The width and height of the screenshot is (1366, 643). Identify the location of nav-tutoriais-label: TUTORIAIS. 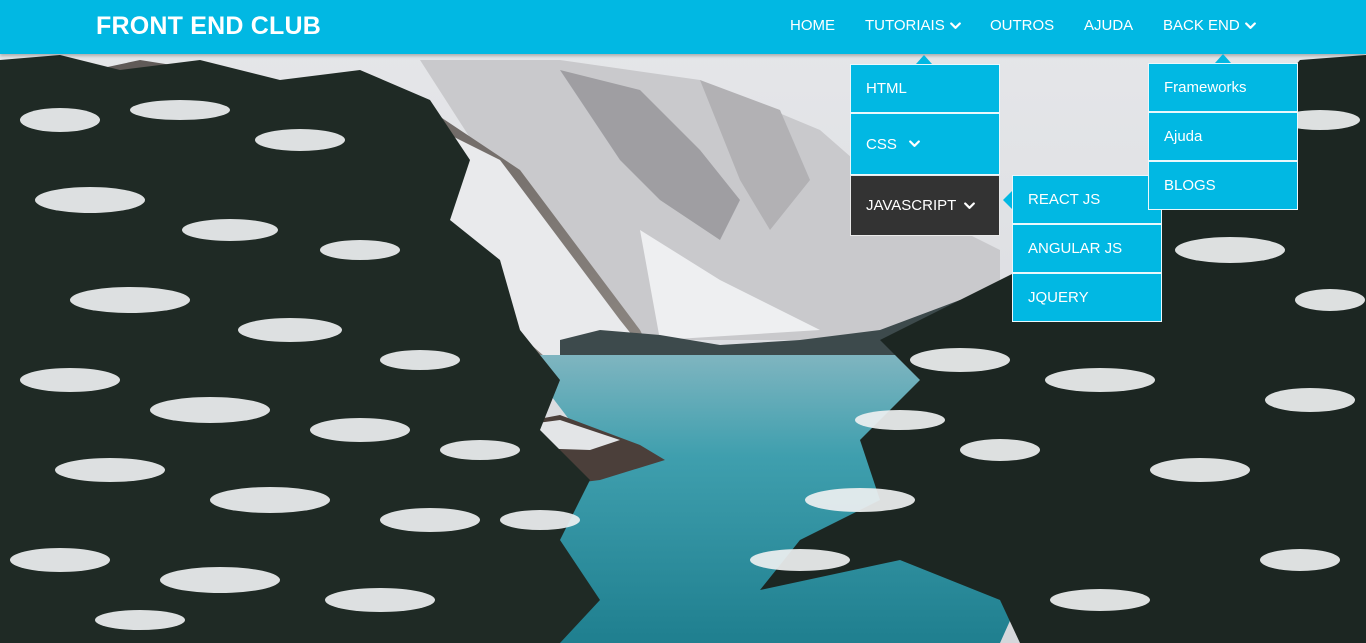
(905, 25).